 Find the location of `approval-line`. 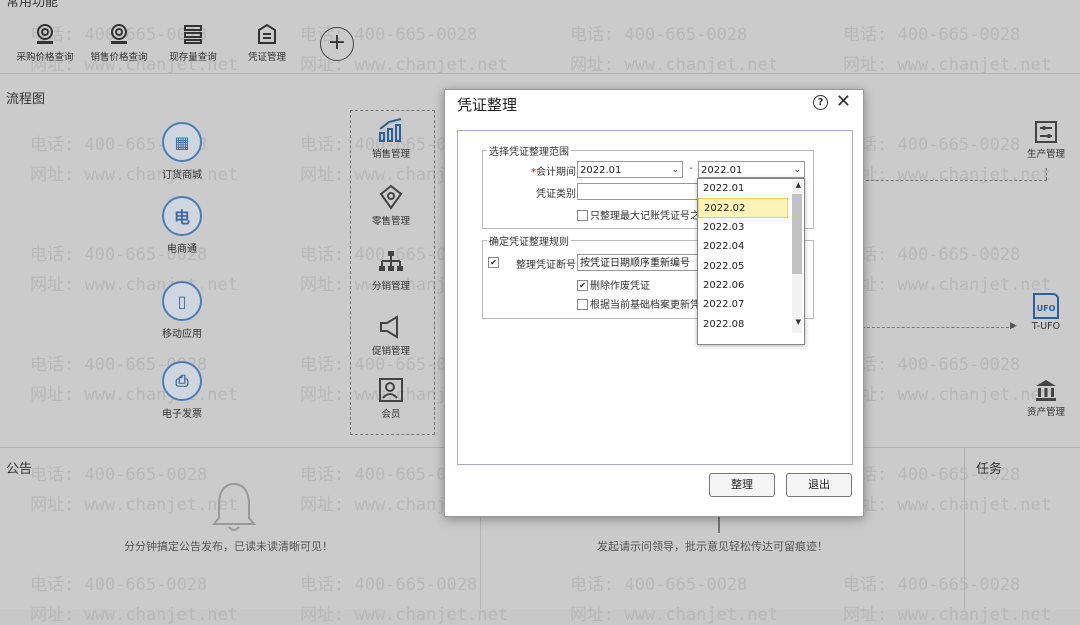

approval-line is located at coordinates (719, 524).